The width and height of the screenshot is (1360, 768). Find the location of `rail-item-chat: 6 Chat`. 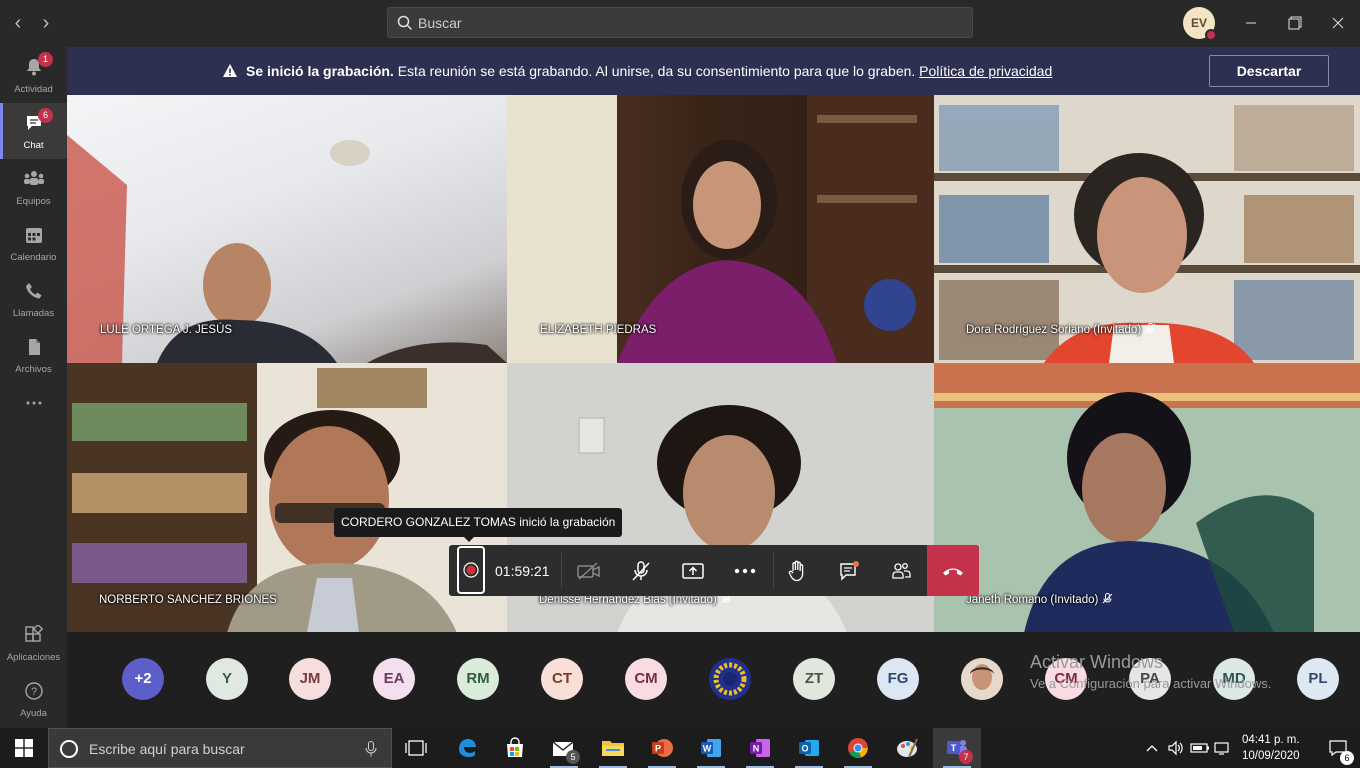

rail-item-chat: 6 Chat is located at coordinates (33, 131).